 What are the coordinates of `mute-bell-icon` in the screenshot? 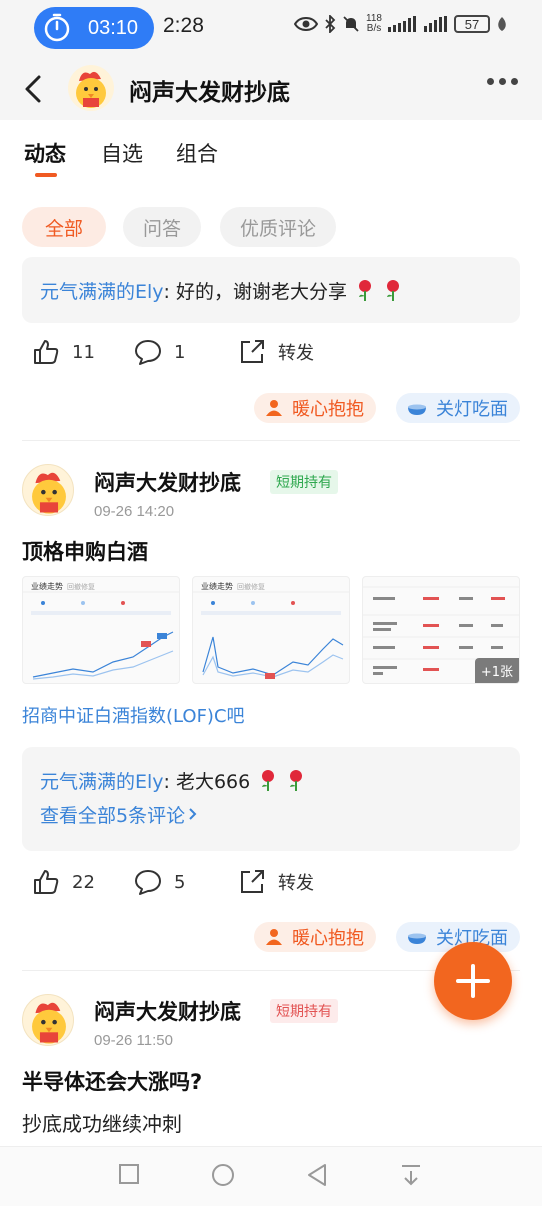 It's located at (351, 24).